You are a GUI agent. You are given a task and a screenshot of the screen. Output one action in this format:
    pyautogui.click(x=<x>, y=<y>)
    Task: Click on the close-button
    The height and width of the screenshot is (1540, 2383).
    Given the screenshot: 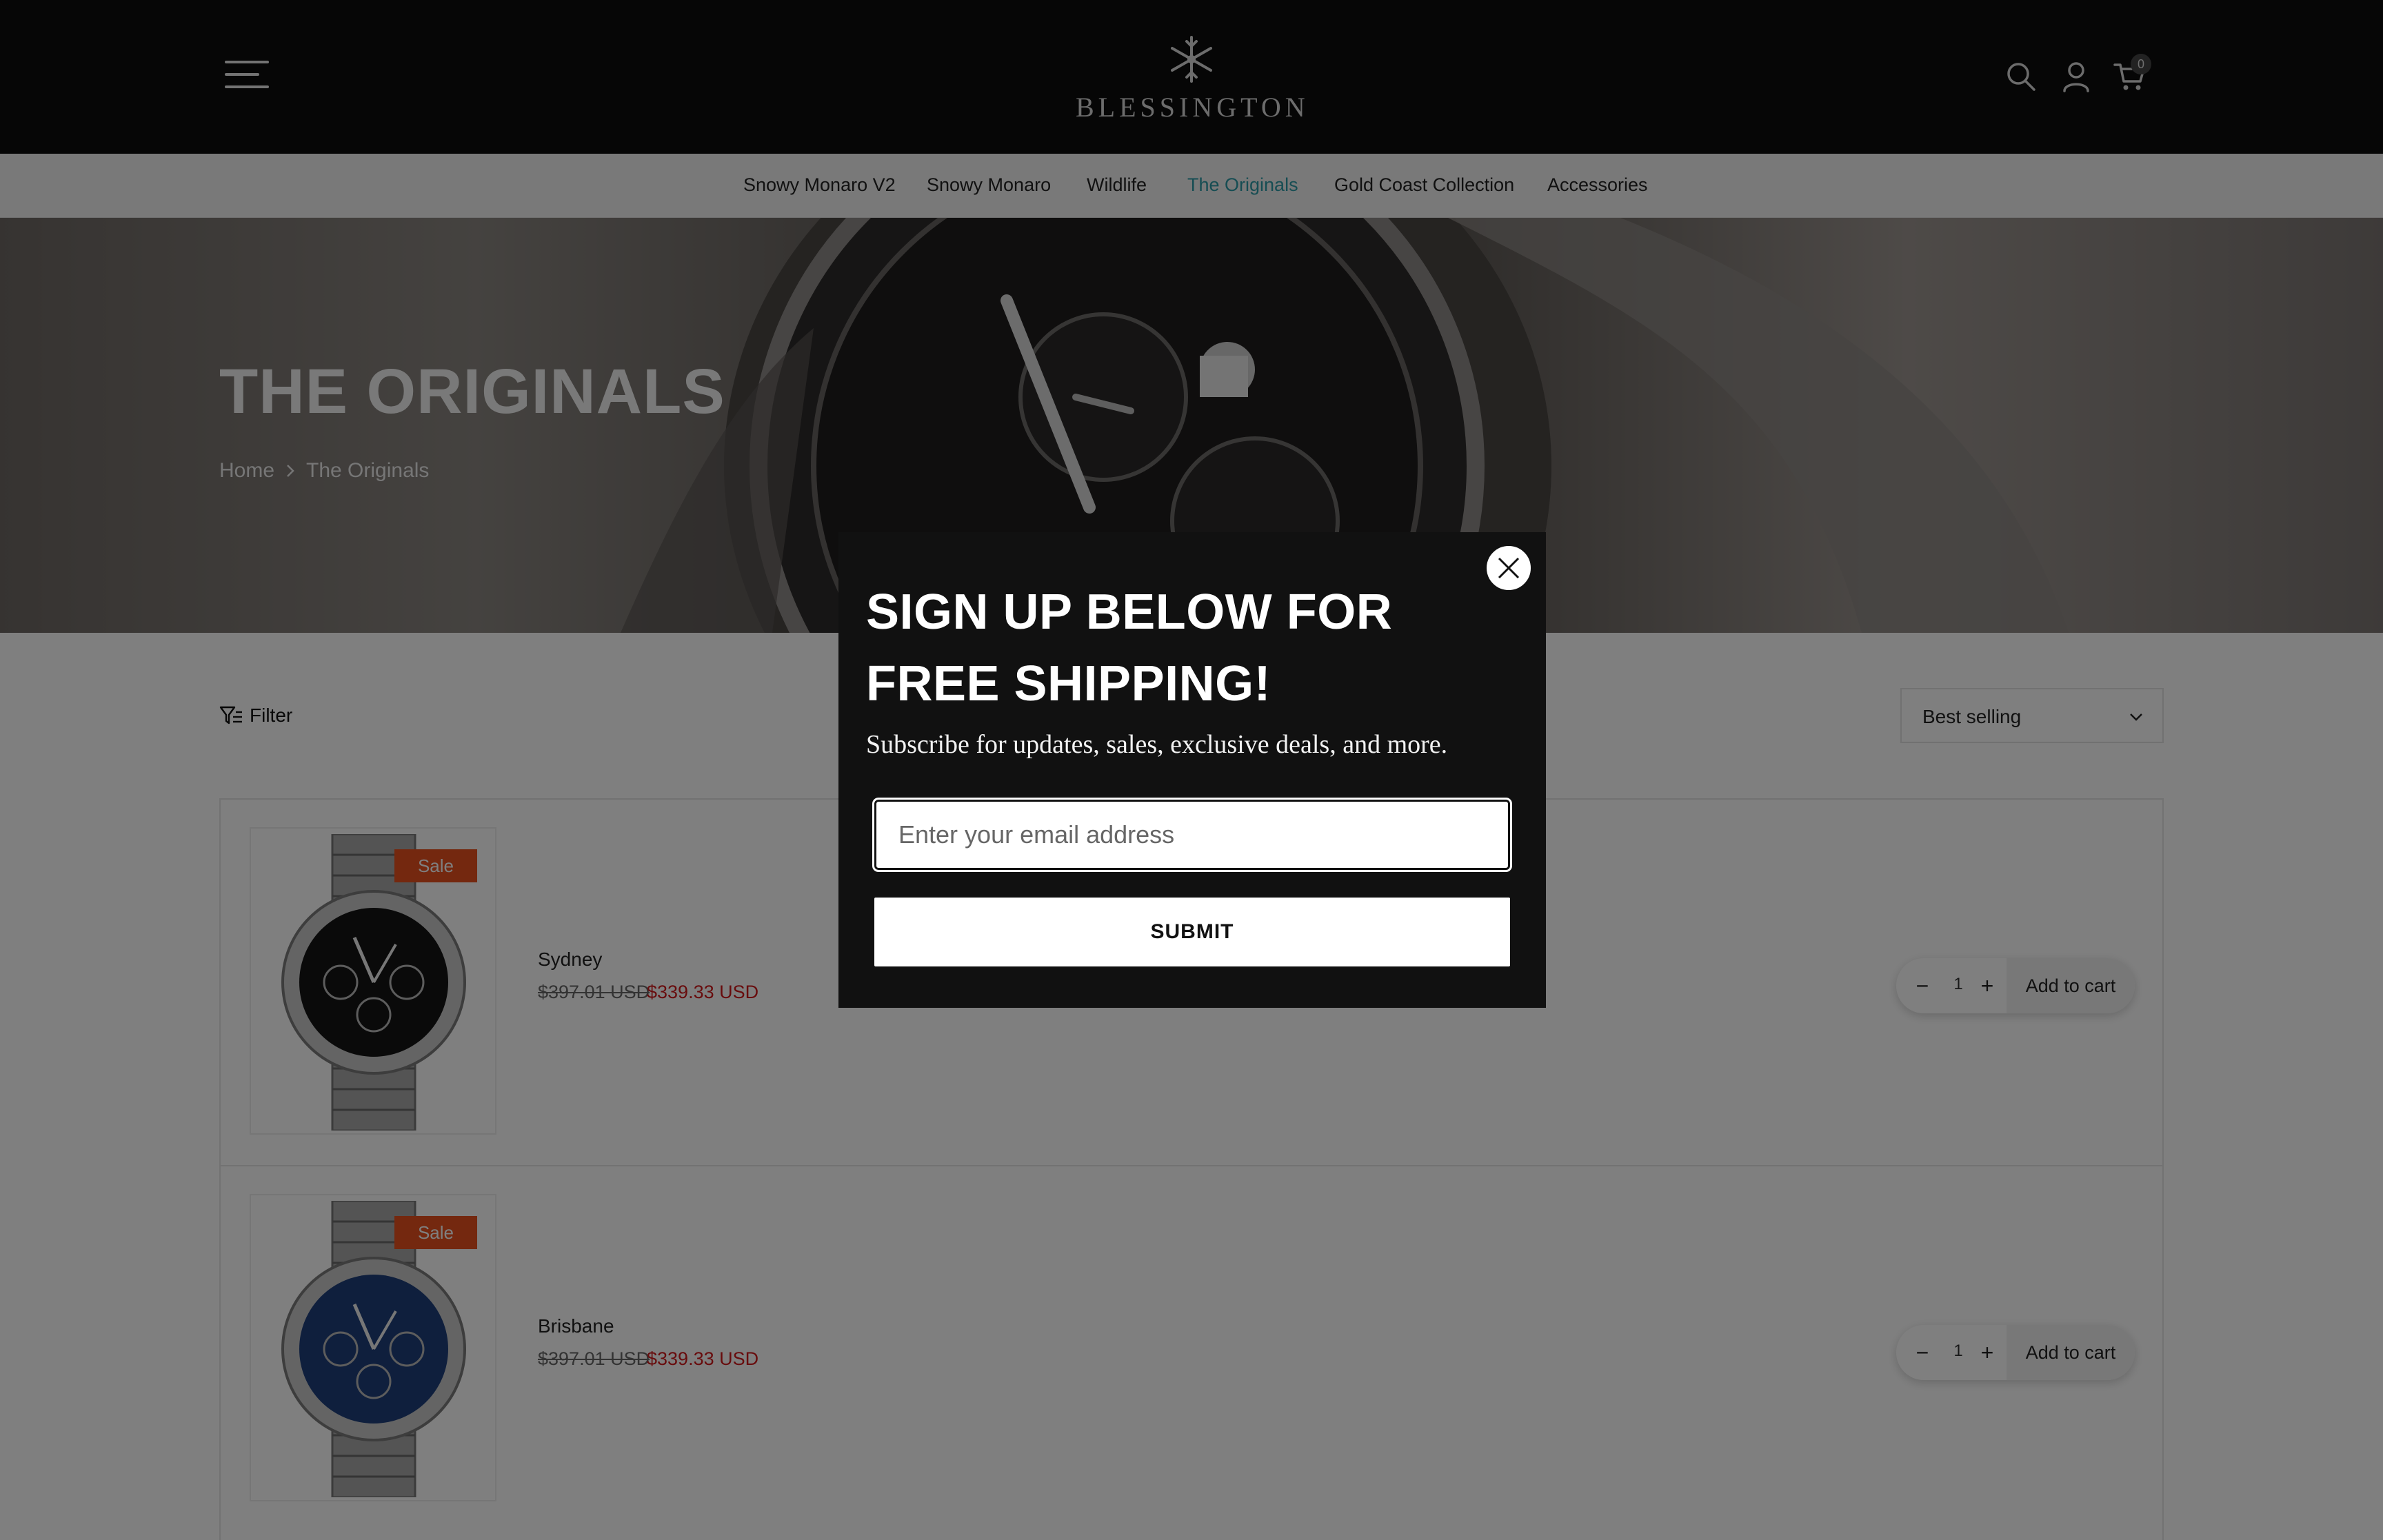 What is the action you would take?
    pyautogui.click(x=1508, y=568)
    